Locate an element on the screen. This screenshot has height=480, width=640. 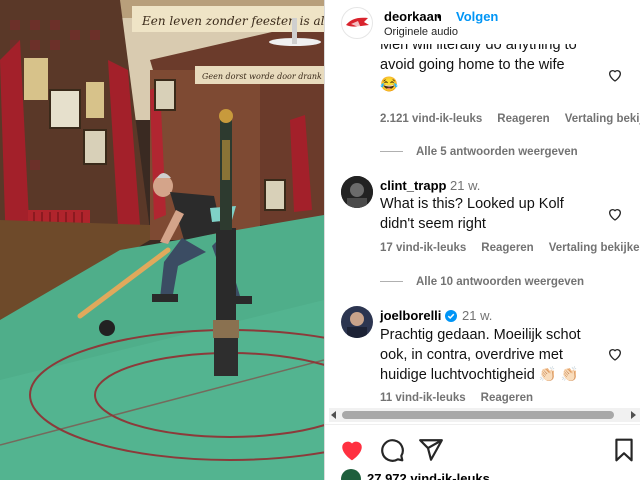
view-replies-link: Alle 10 antwoorden weergeven is located at coordinates (482, 282).